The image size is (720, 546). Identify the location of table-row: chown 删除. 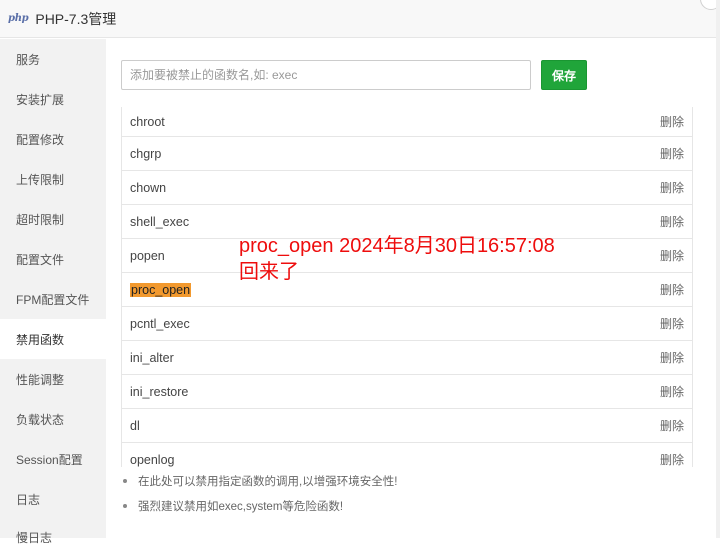
(407, 188).